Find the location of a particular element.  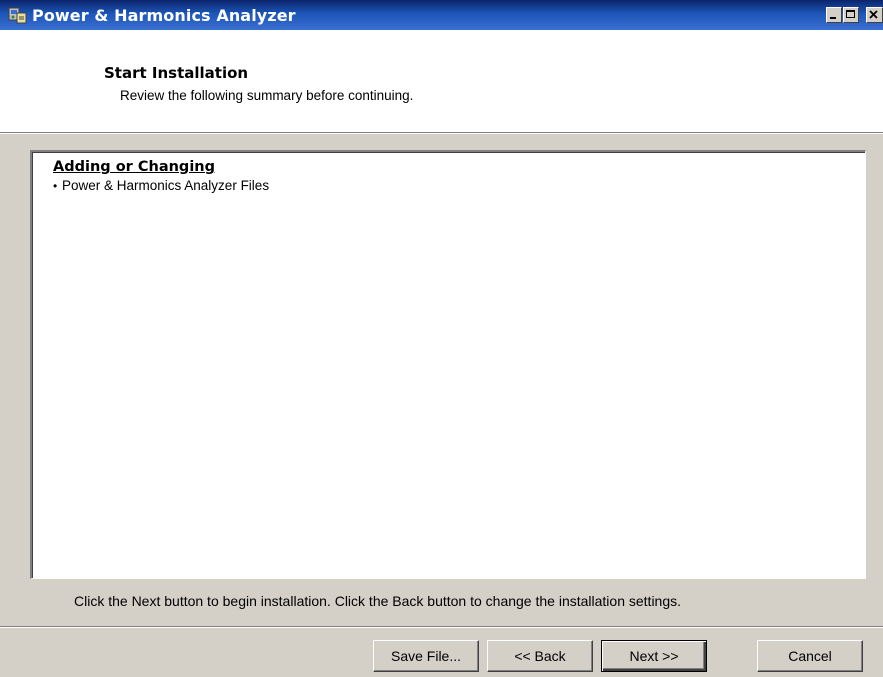

back-button: << Back is located at coordinates (540, 656).